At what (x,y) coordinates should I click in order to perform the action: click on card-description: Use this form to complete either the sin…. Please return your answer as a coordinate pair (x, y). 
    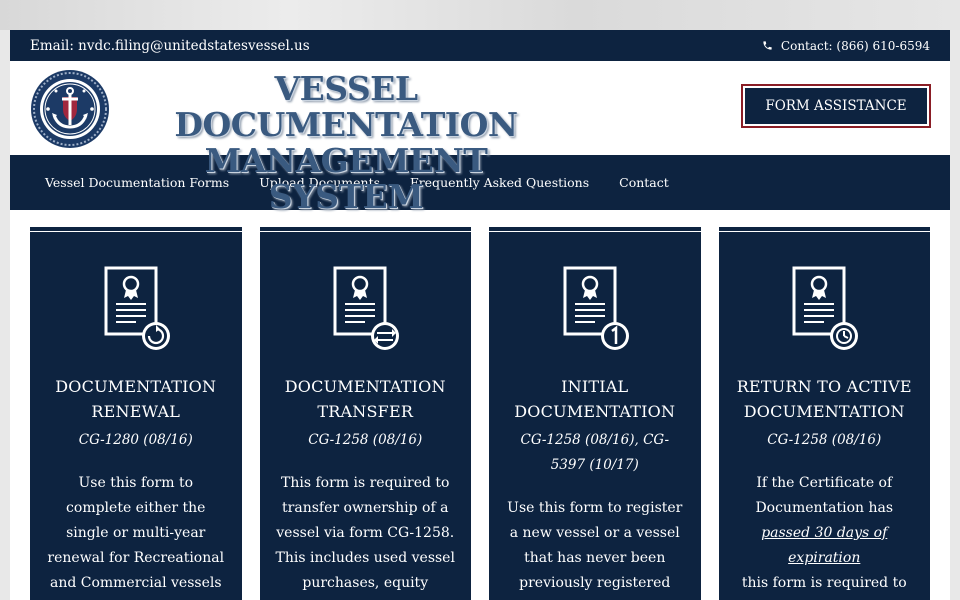
    Looking at the image, I should click on (136, 533).